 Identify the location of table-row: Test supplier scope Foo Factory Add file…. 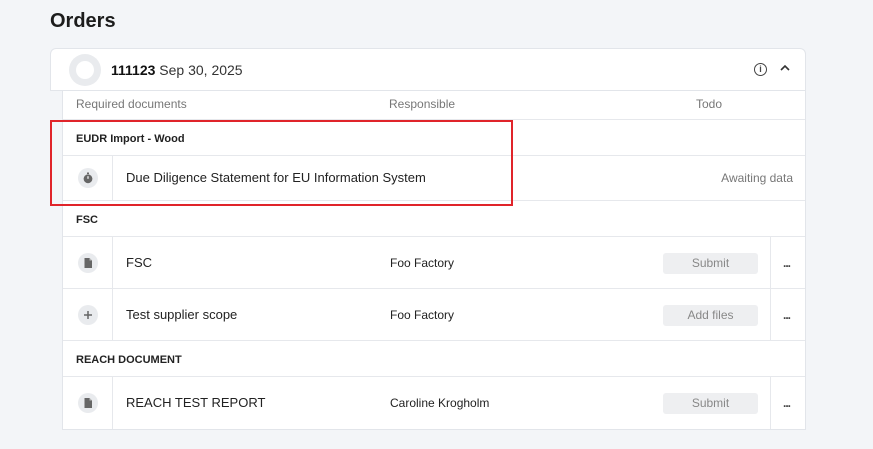
(434, 315).